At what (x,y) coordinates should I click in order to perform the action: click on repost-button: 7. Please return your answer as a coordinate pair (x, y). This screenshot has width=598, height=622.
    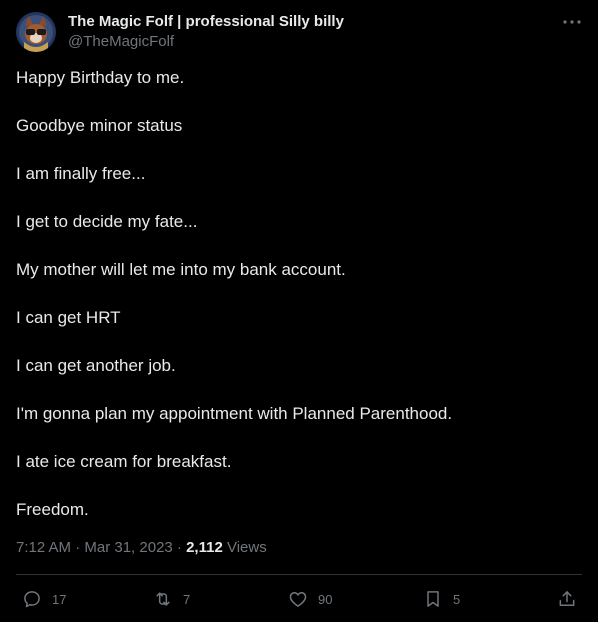
    Looking at the image, I should click on (171, 599).